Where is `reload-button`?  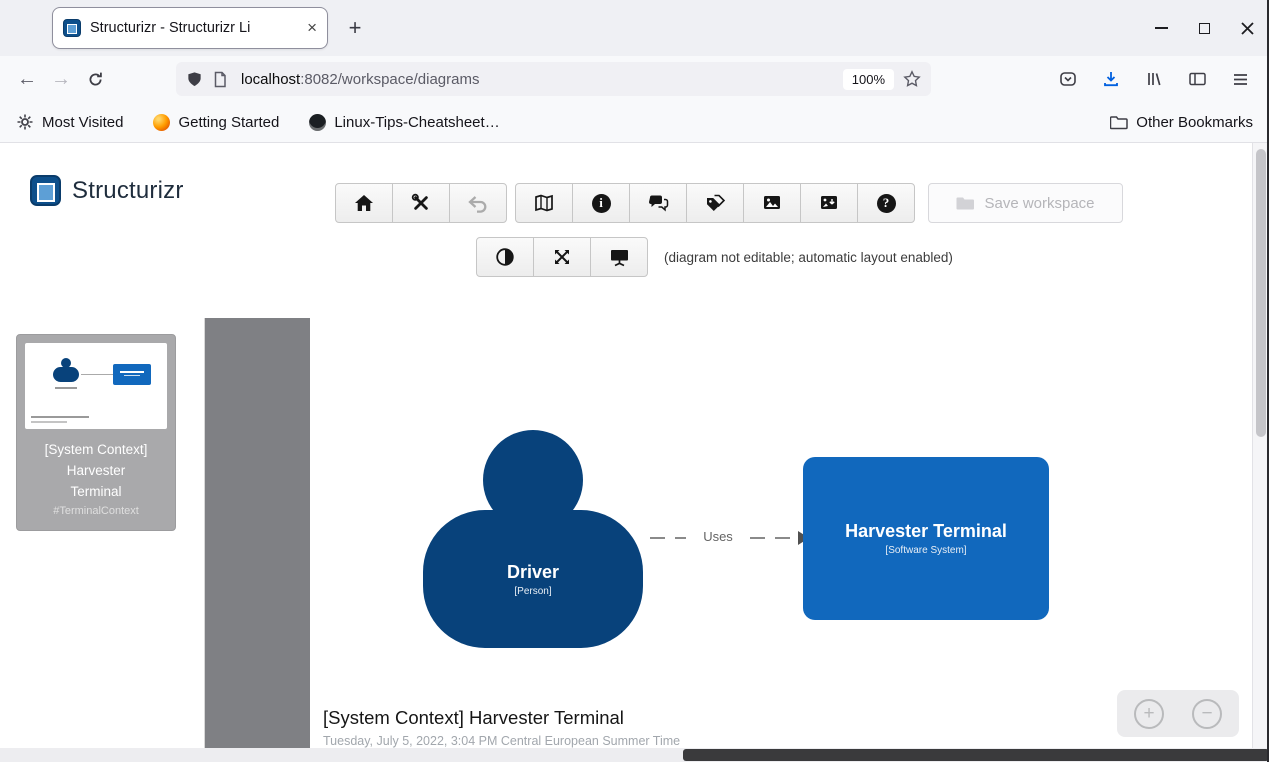 reload-button is located at coordinates (95, 79).